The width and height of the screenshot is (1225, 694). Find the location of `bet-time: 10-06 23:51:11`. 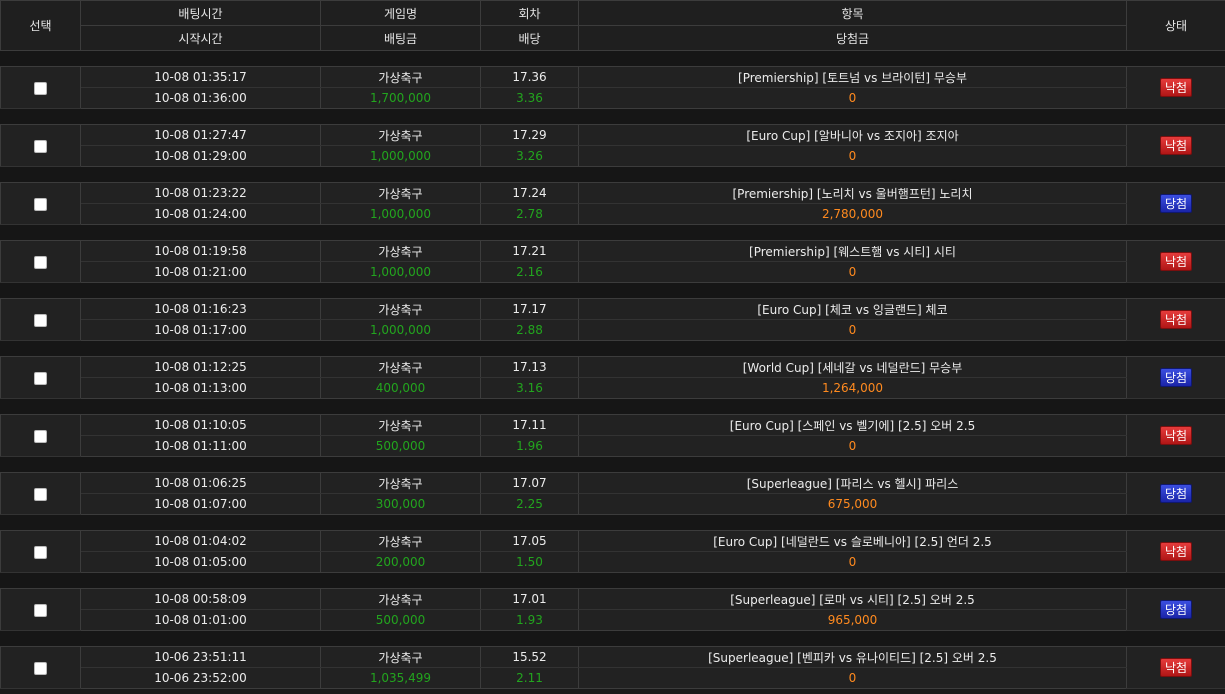

bet-time: 10-06 23:51:11 is located at coordinates (200, 657).